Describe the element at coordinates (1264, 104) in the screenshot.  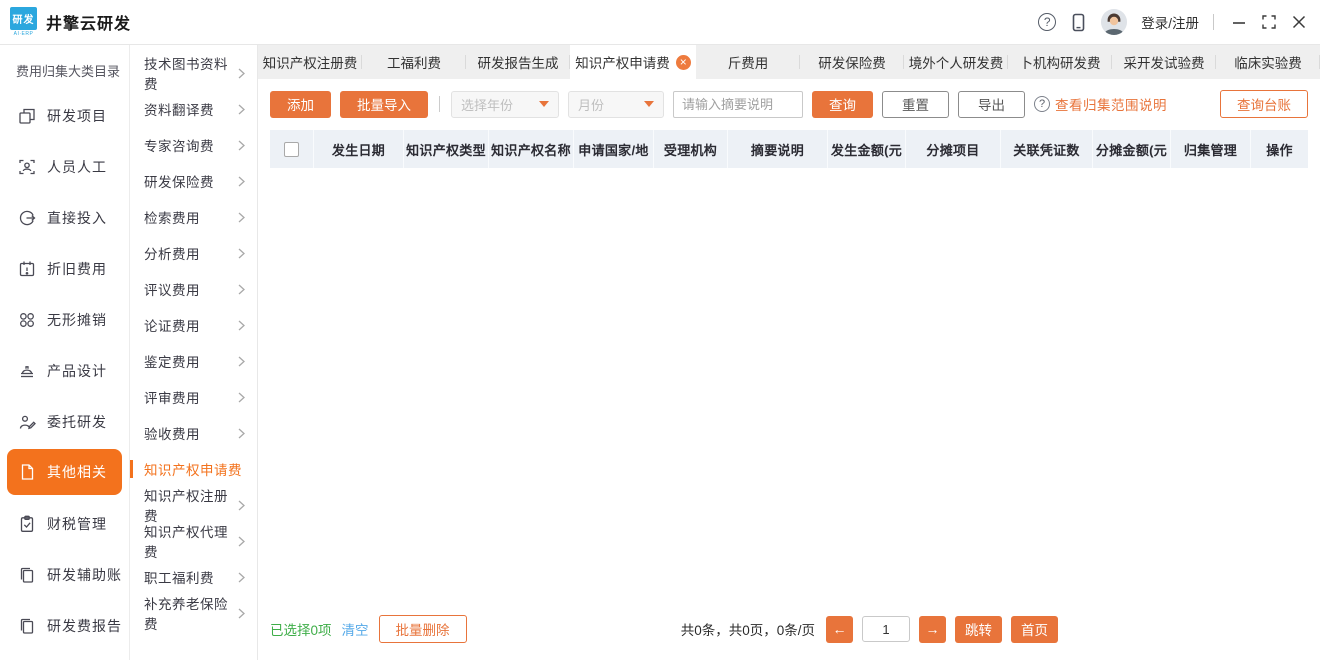
I see `query-ledger-button: 查询台账` at that location.